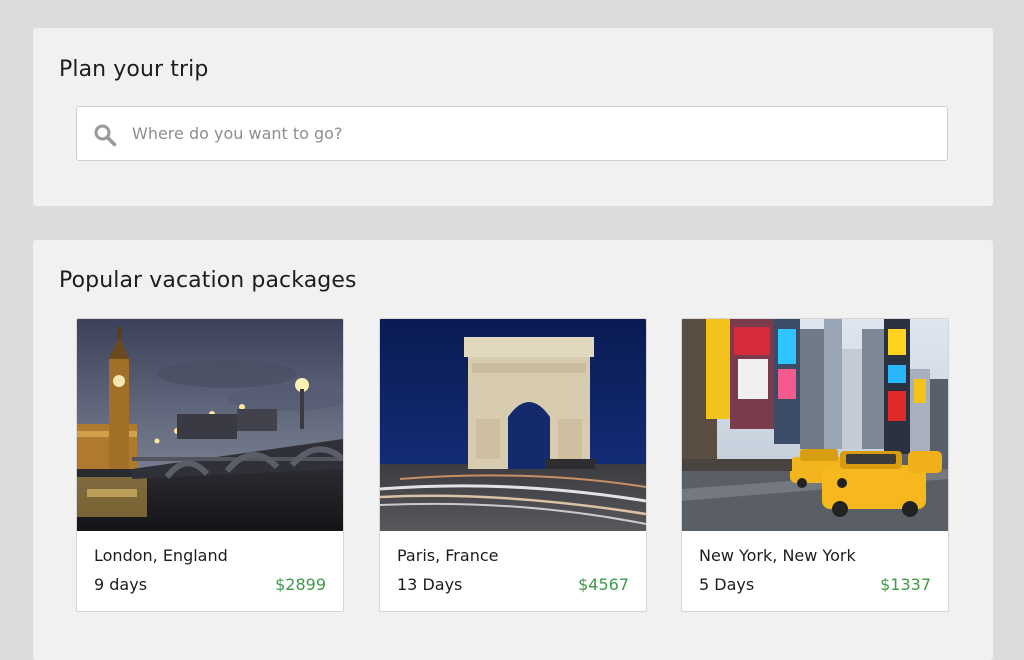 This screenshot has height=660, width=1024. Describe the element at coordinates (161, 555) in the screenshot. I see `package-city: London, England` at that location.